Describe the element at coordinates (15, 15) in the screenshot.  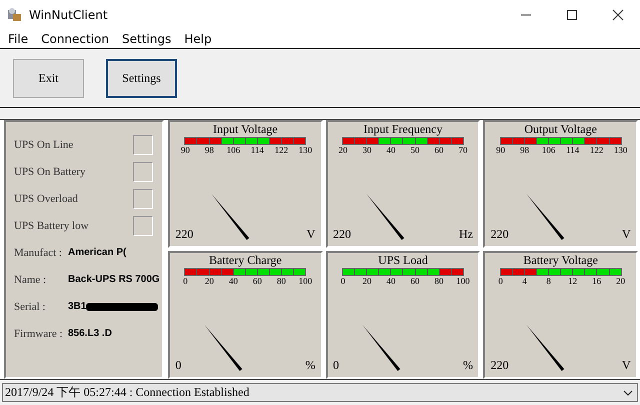
I see `app-icon` at that location.